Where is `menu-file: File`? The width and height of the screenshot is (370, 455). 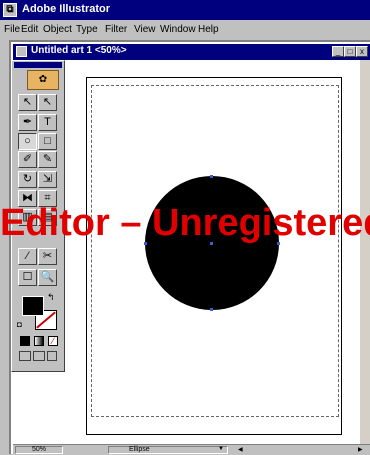 menu-file: File is located at coordinates (12, 29).